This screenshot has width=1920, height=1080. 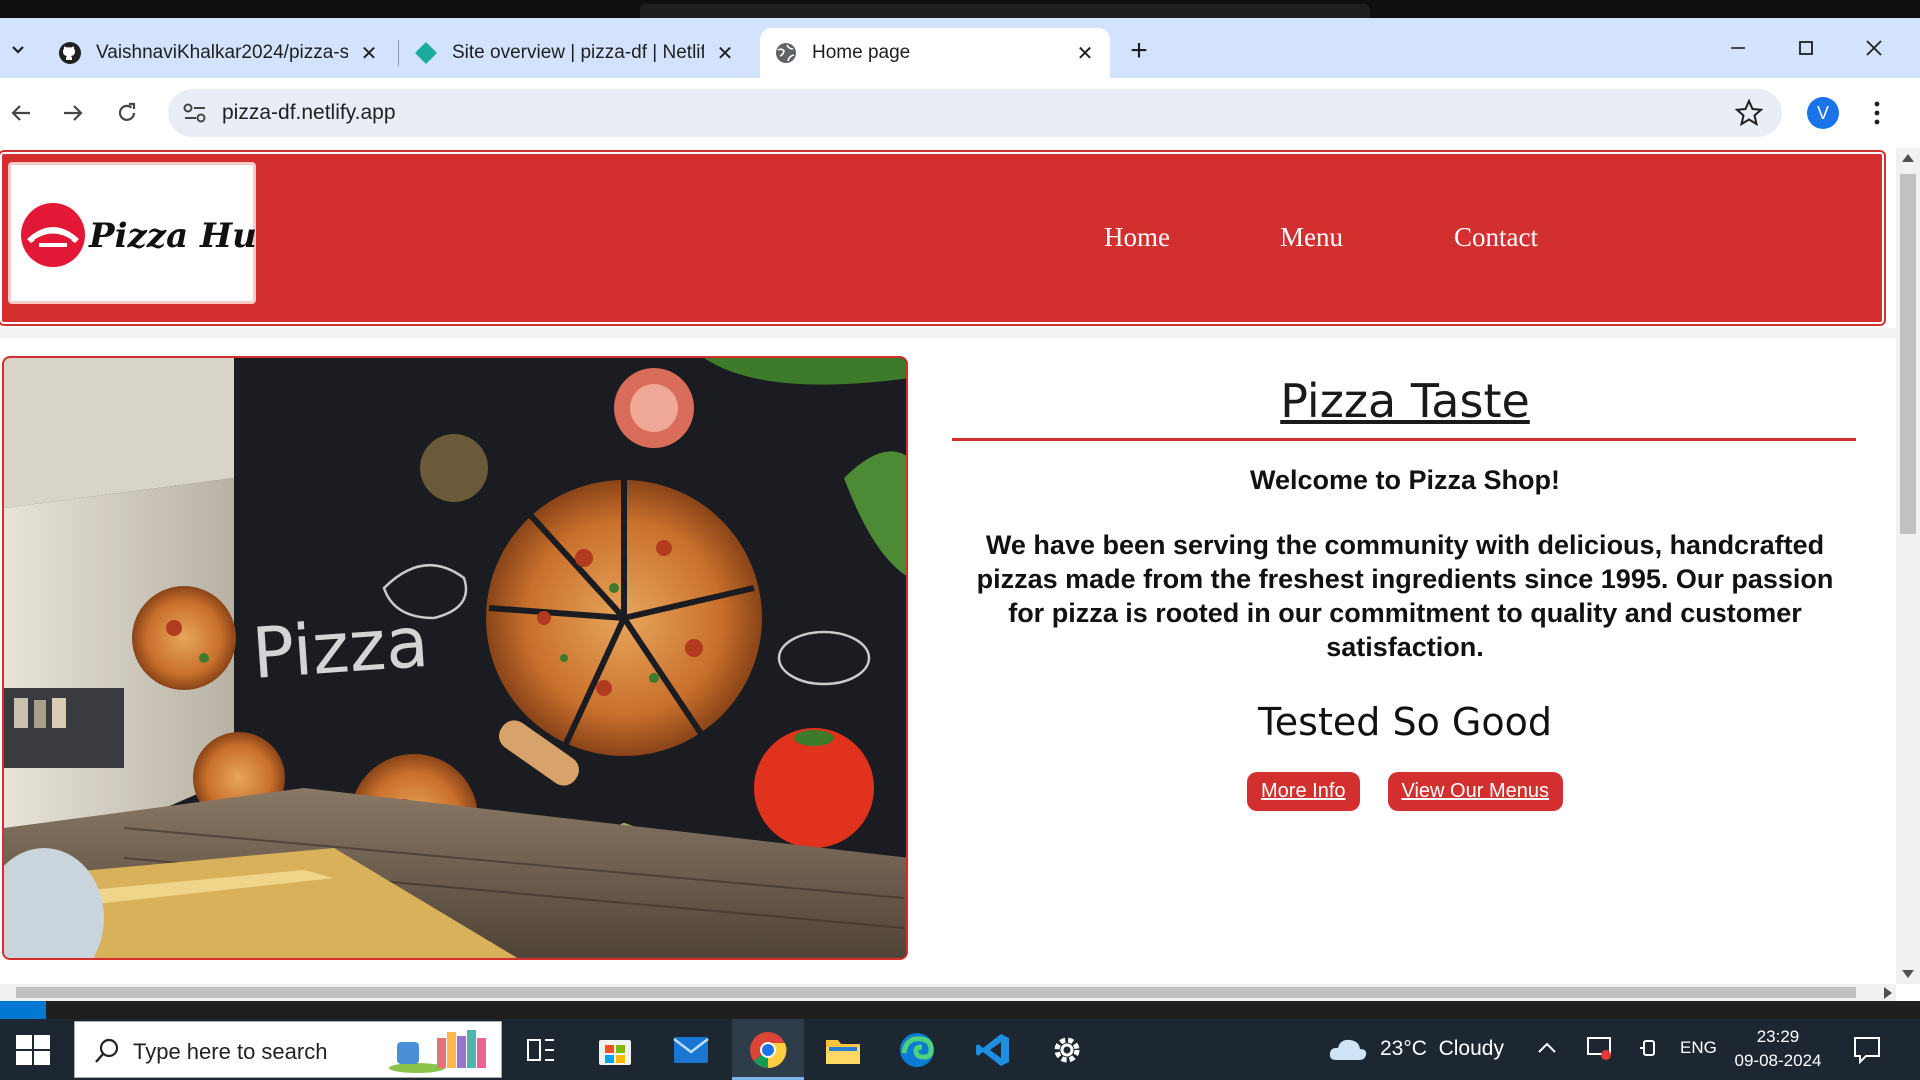 I want to click on show-hidden-icons-chevron-icon, so click(x=1547, y=1048).